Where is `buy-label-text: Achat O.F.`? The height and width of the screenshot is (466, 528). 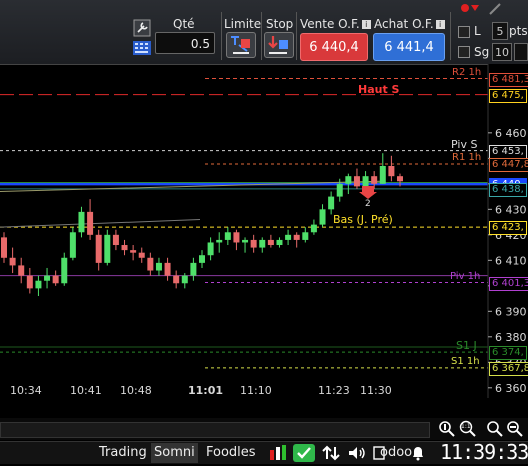
buy-label-text: Achat O.F. is located at coordinates (404, 24).